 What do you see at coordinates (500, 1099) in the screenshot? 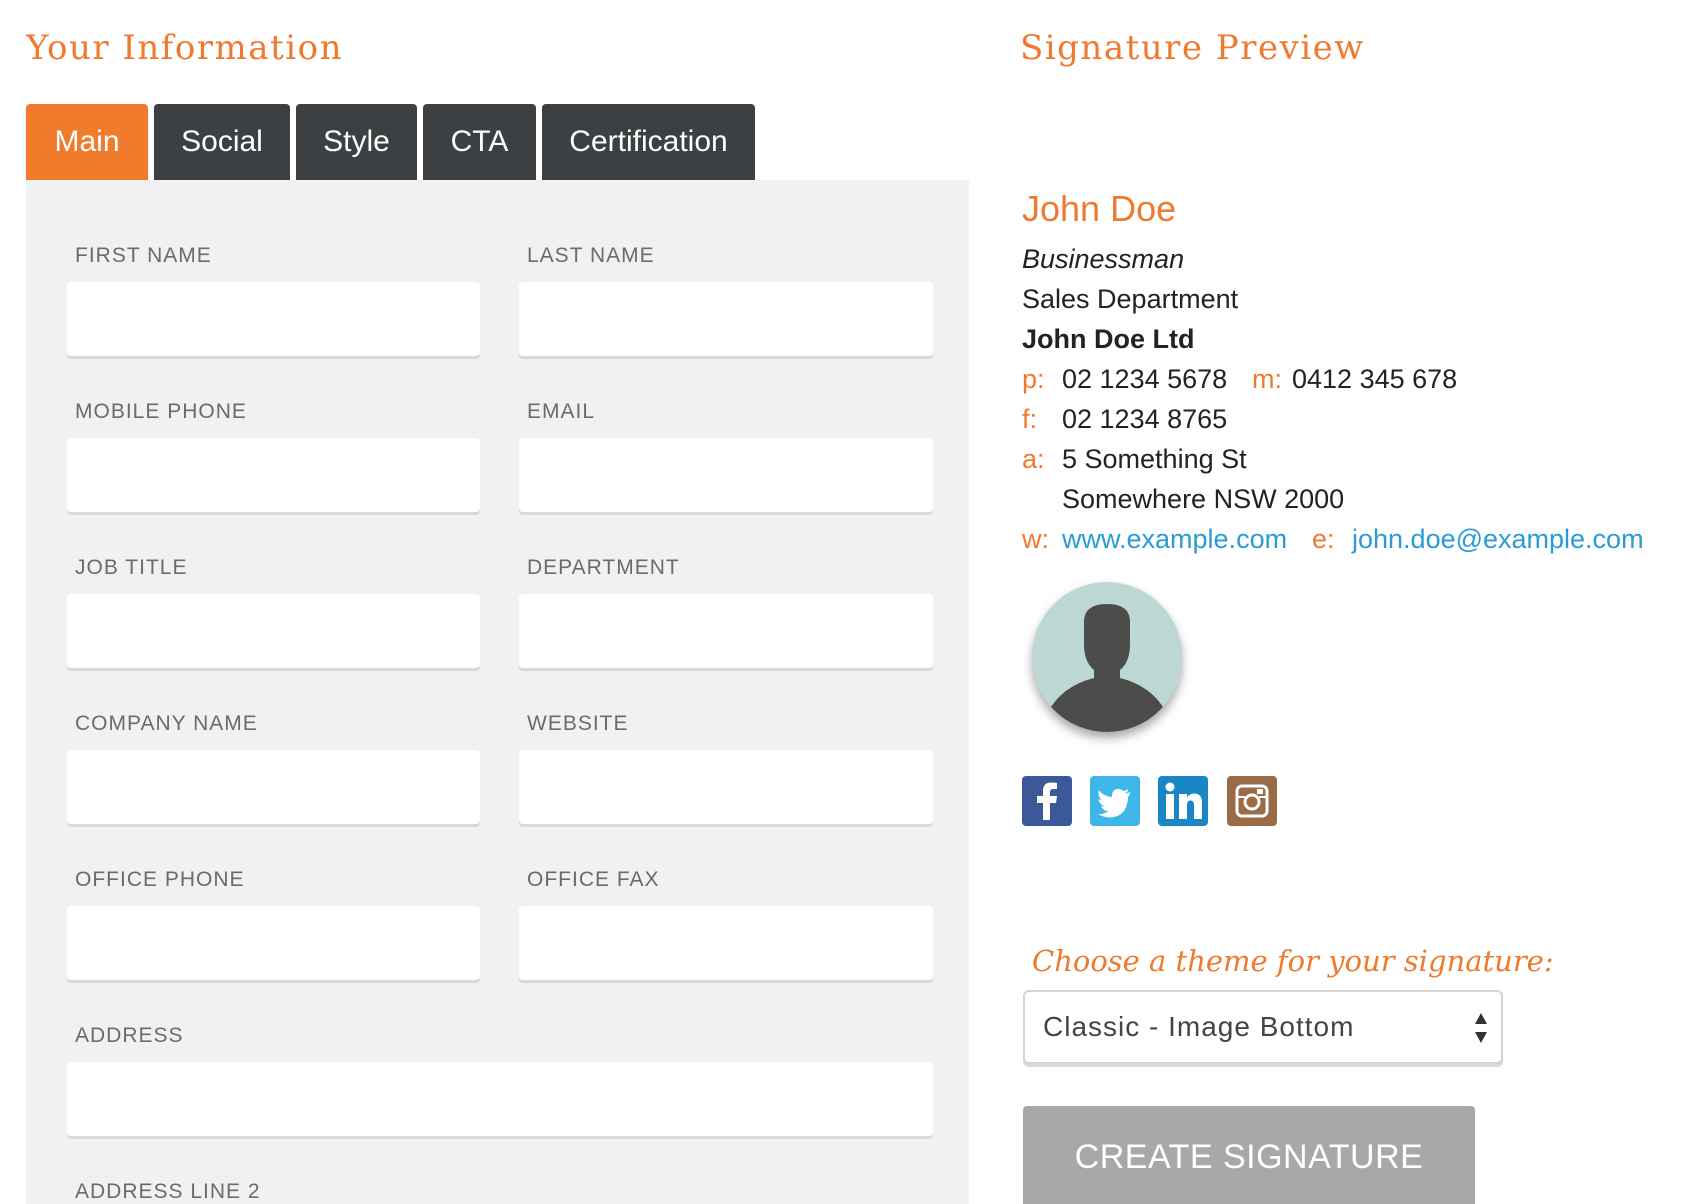
I see `address-input` at bounding box center [500, 1099].